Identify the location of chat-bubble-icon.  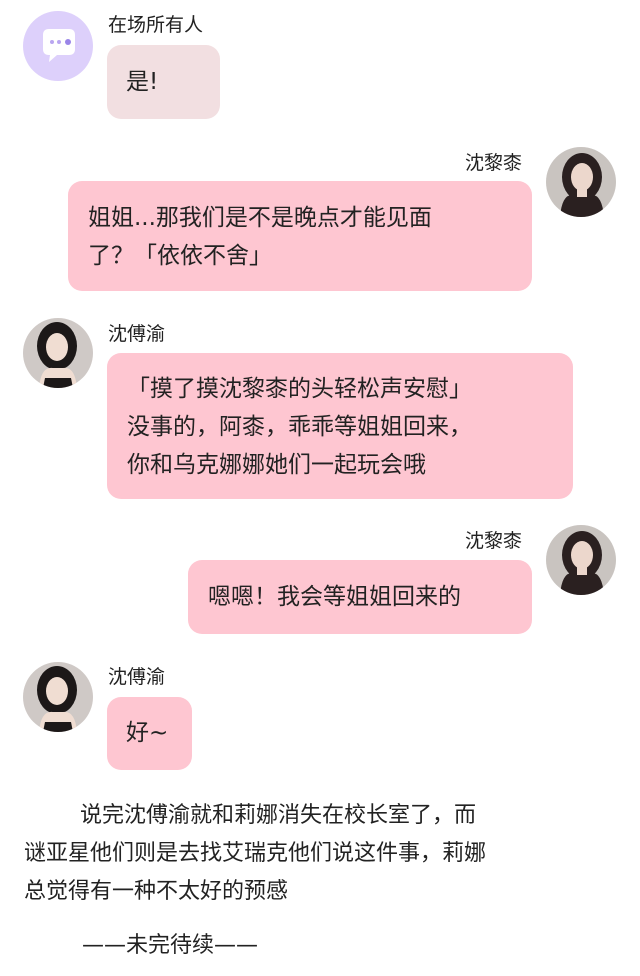
(59, 45).